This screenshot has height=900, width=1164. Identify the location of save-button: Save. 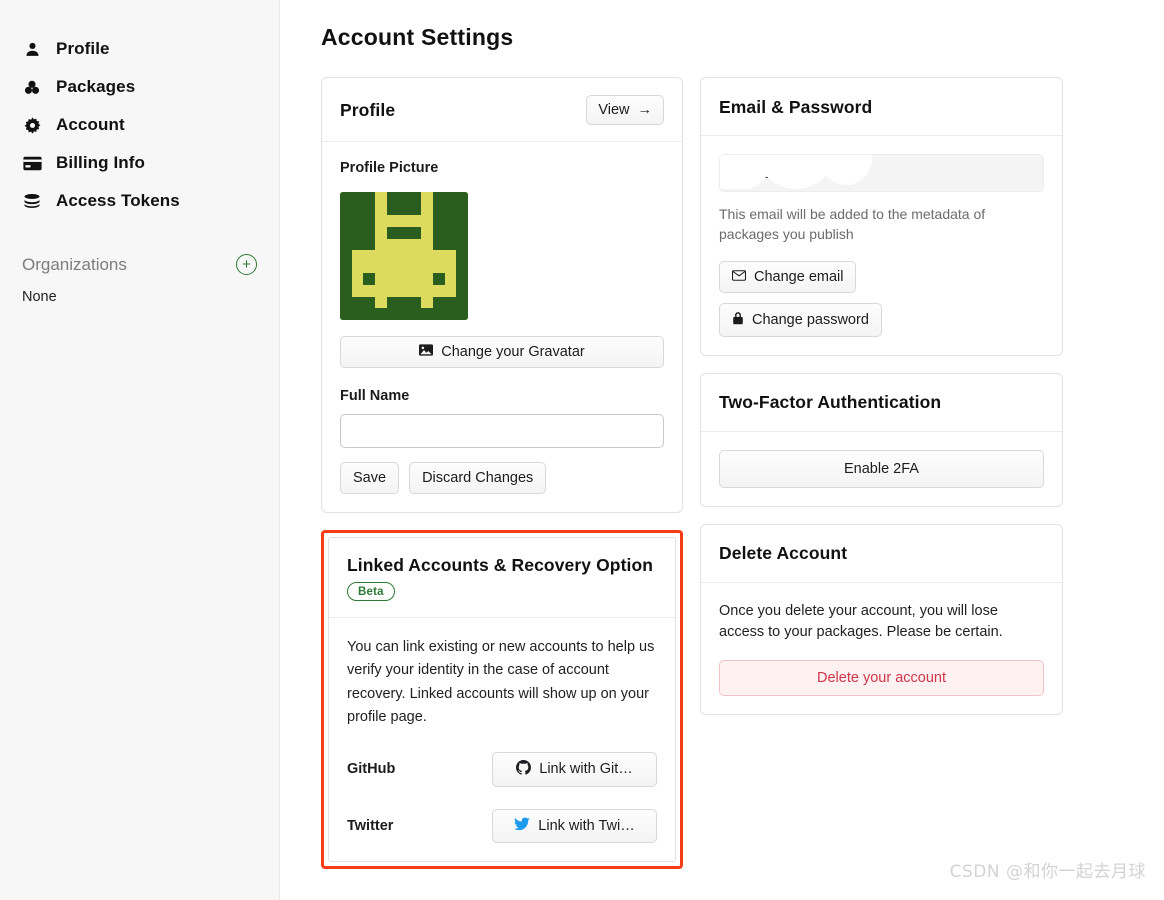
(370, 478).